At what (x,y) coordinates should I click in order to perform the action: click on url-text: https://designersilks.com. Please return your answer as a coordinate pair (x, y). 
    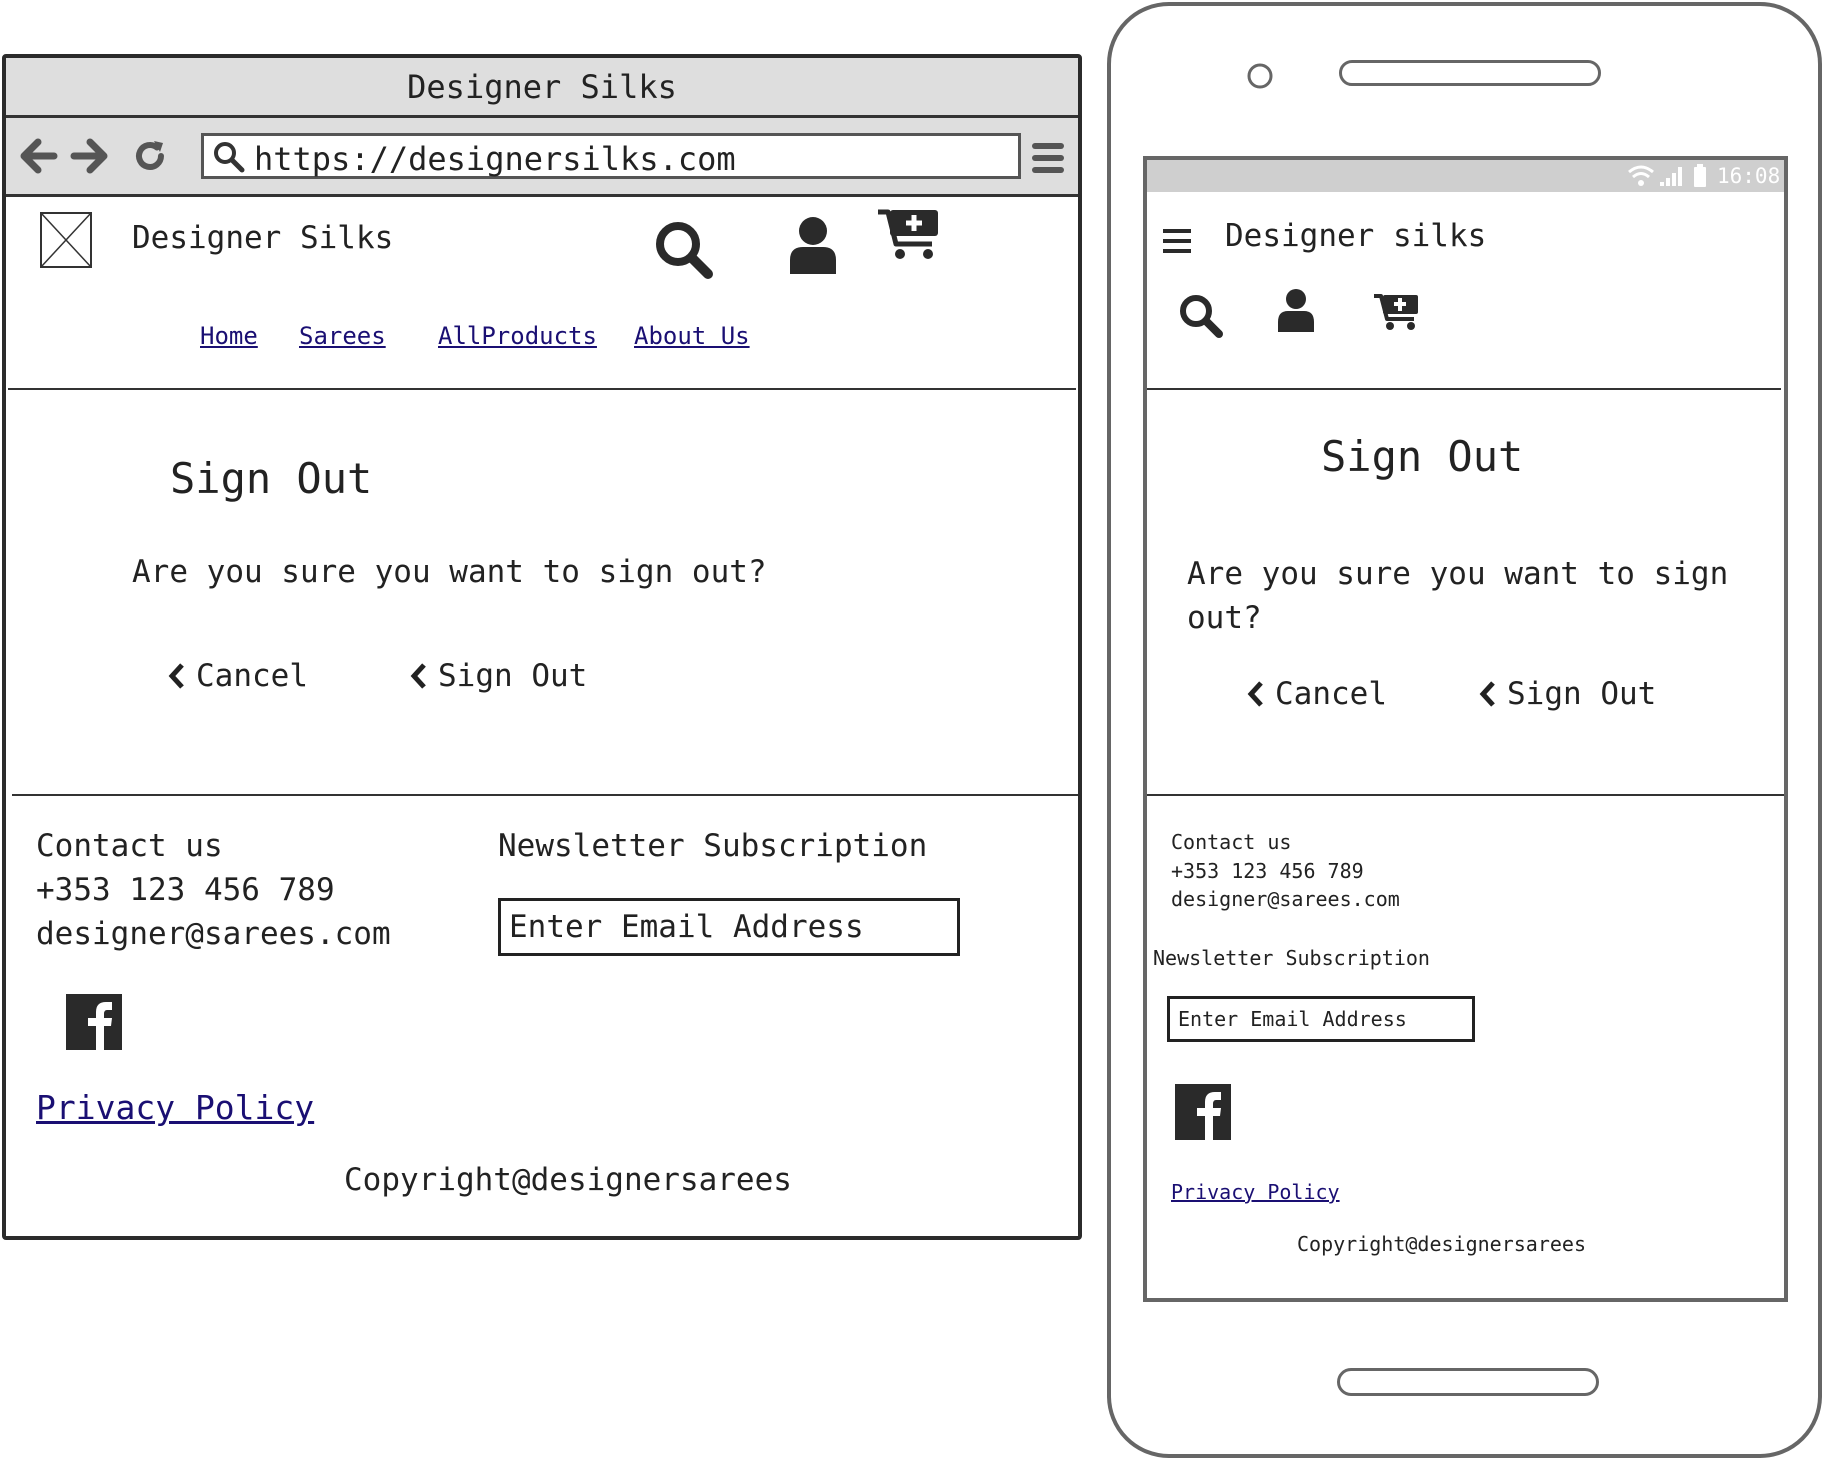
    Looking at the image, I should click on (495, 159).